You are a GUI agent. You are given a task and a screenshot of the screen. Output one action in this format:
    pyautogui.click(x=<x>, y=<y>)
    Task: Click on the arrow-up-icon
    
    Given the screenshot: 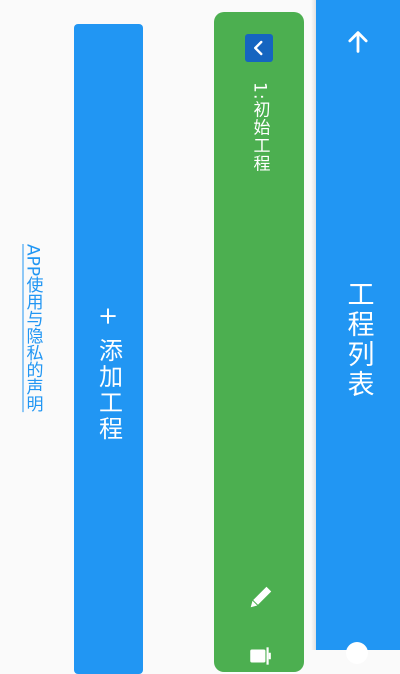 What is the action you would take?
    pyautogui.click(x=358, y=42)
    